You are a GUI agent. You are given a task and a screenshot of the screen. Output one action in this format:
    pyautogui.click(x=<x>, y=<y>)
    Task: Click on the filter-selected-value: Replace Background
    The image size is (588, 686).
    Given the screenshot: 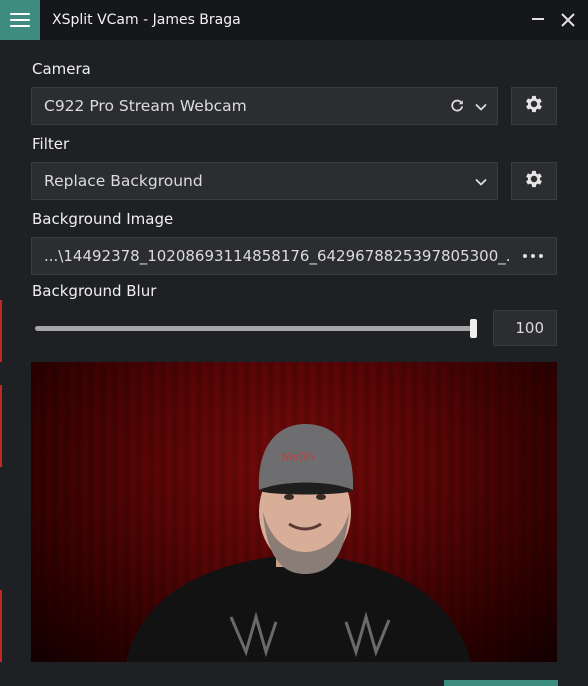 What is the action you would take?
    pyautogui.click(x=123, y=181)
    